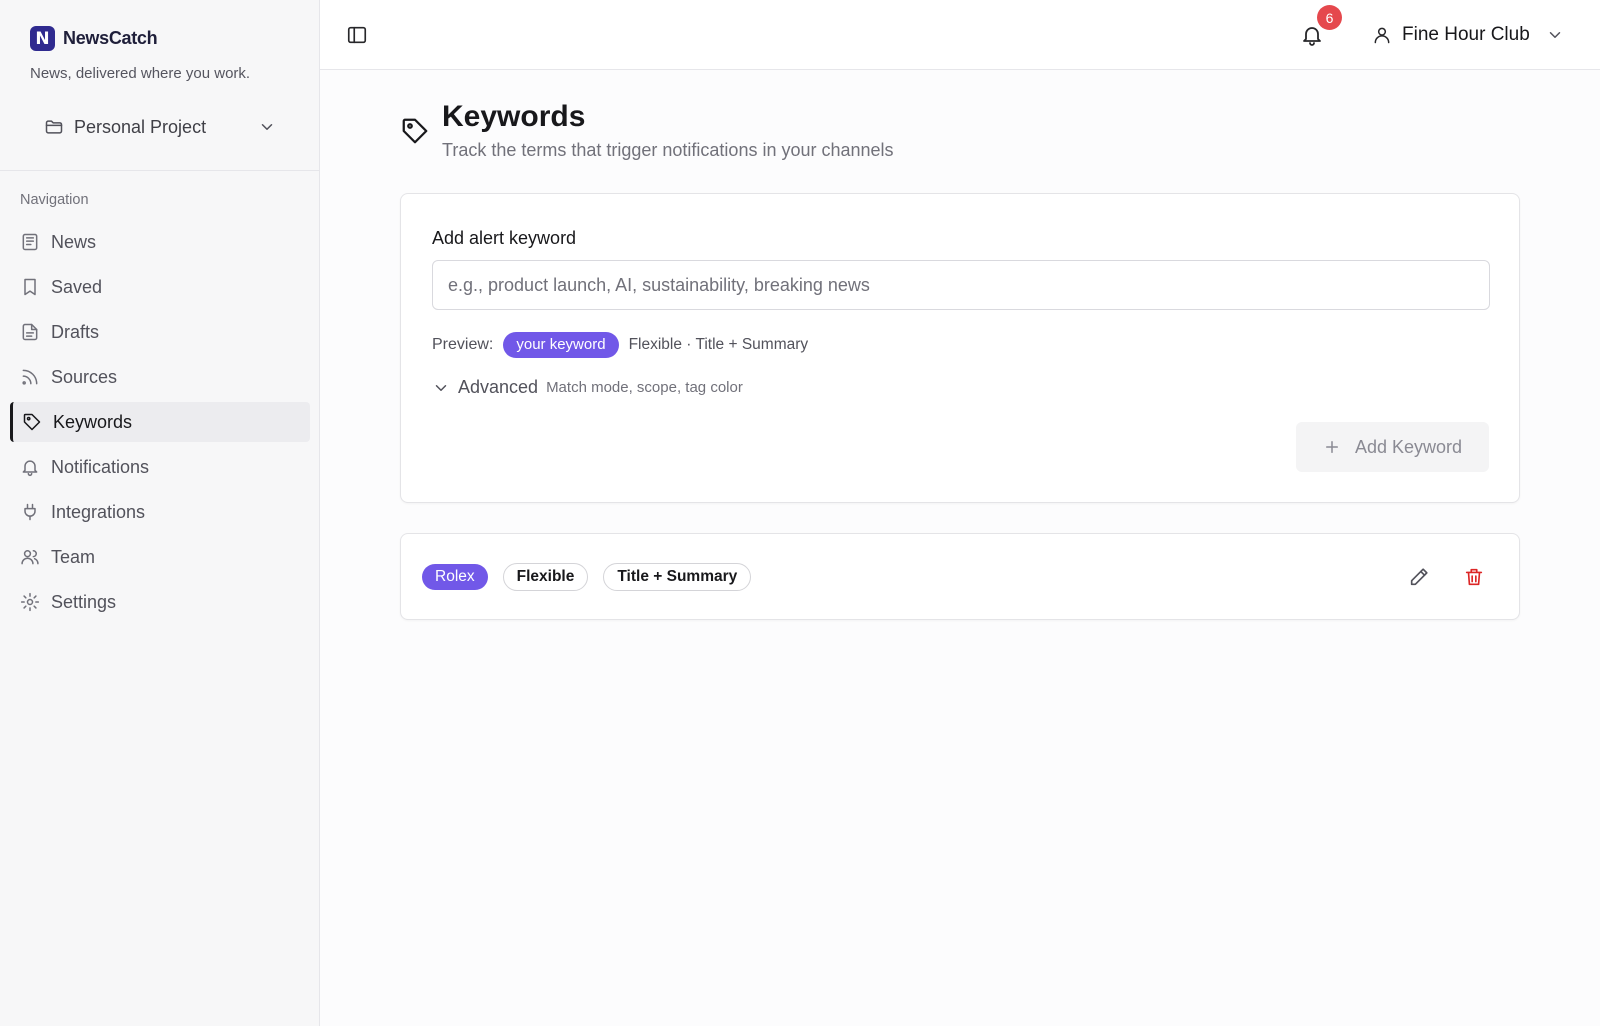  I want to click on nav-heading: Navigation, so click(54, 200).